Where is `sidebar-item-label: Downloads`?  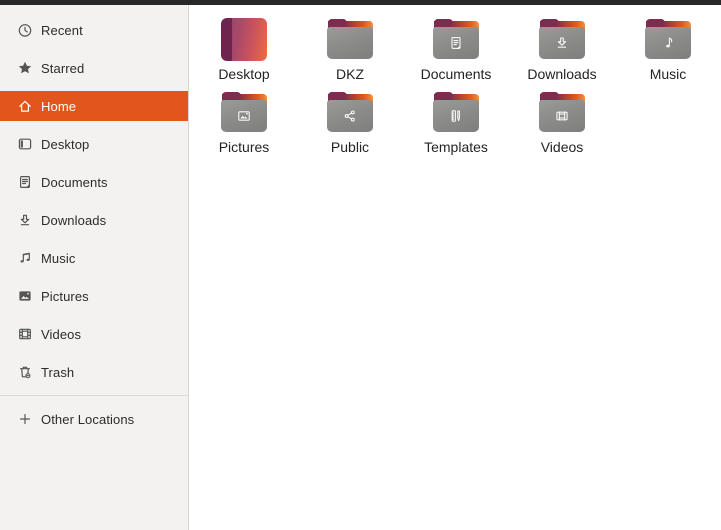 sidebar-item-label: Downloads is located at coordinates (74, 220).